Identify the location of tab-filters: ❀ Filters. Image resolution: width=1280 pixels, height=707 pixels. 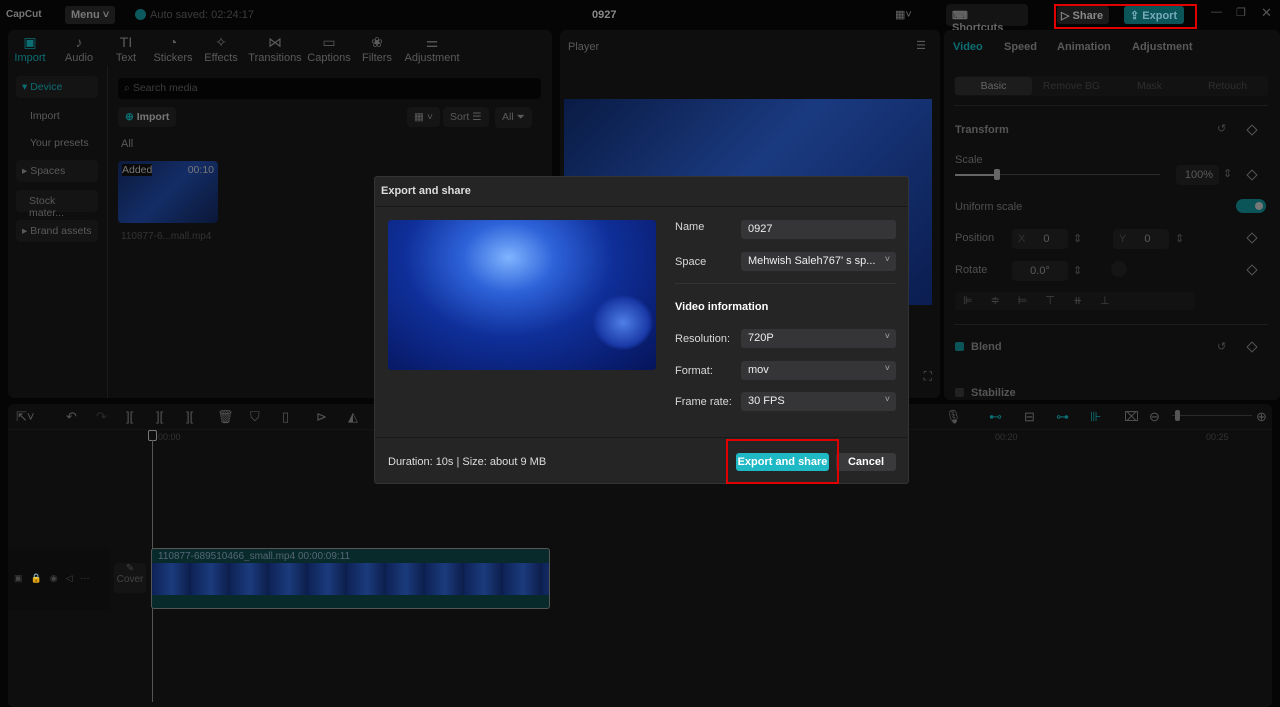
(377, 49).